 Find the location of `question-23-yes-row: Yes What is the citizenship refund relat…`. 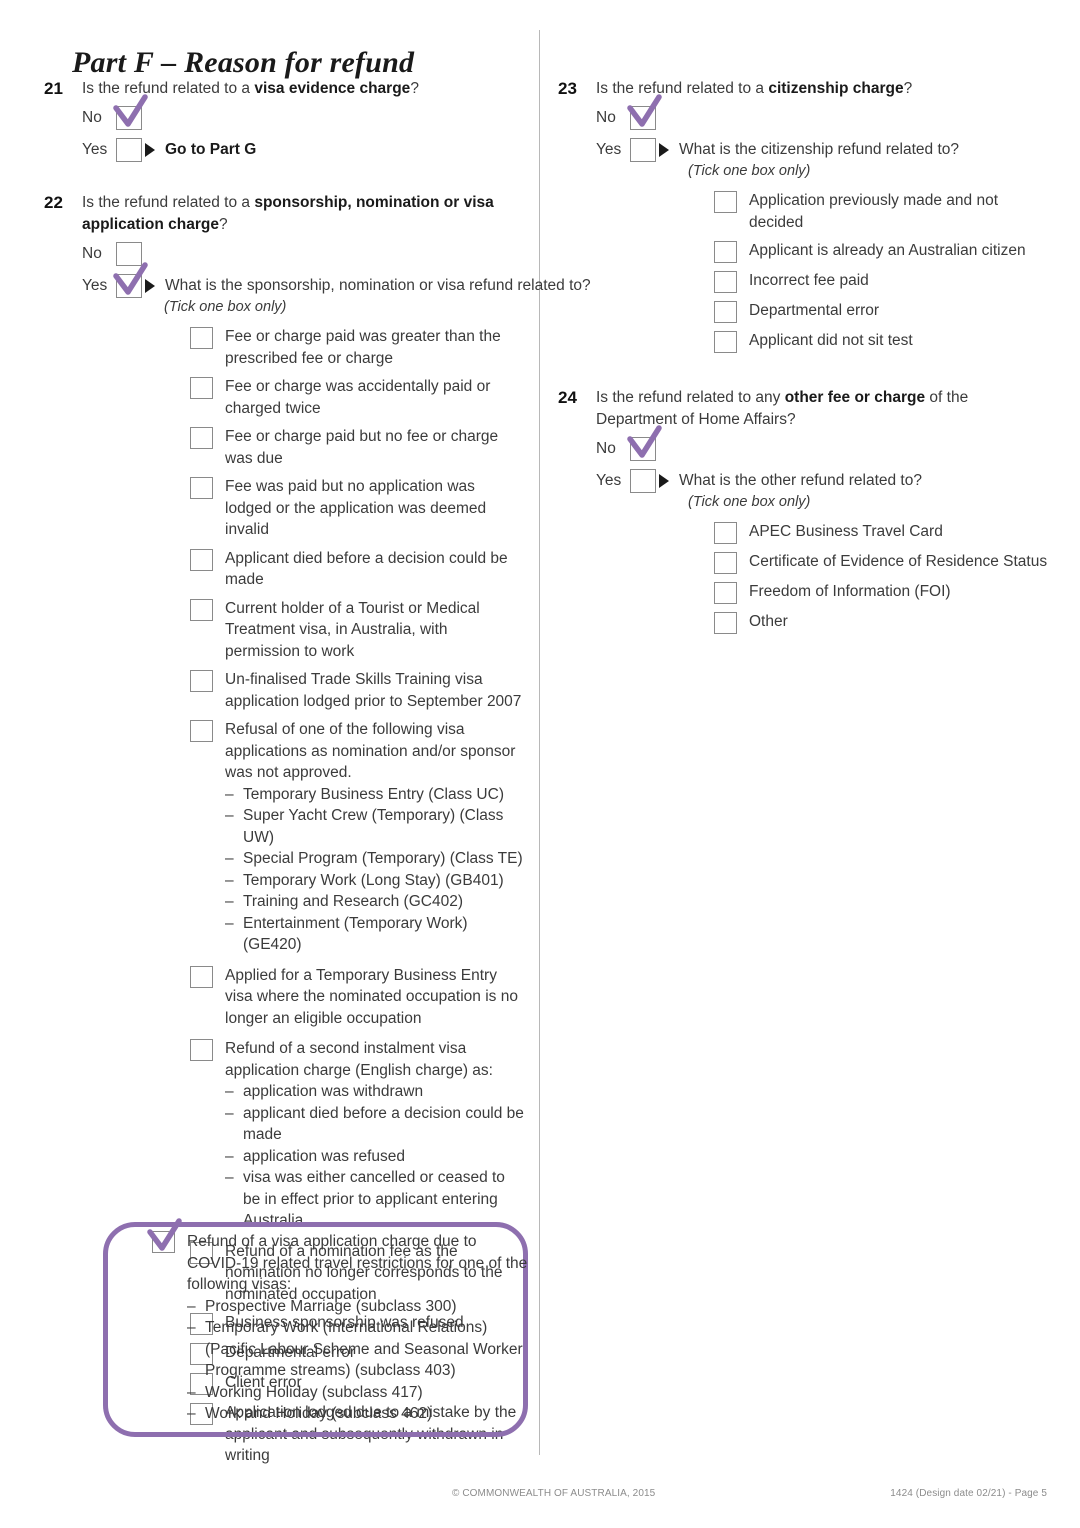

question-23-yes-row: Yes What is the citizenship refund relat… is located at coordinates (822, 149).